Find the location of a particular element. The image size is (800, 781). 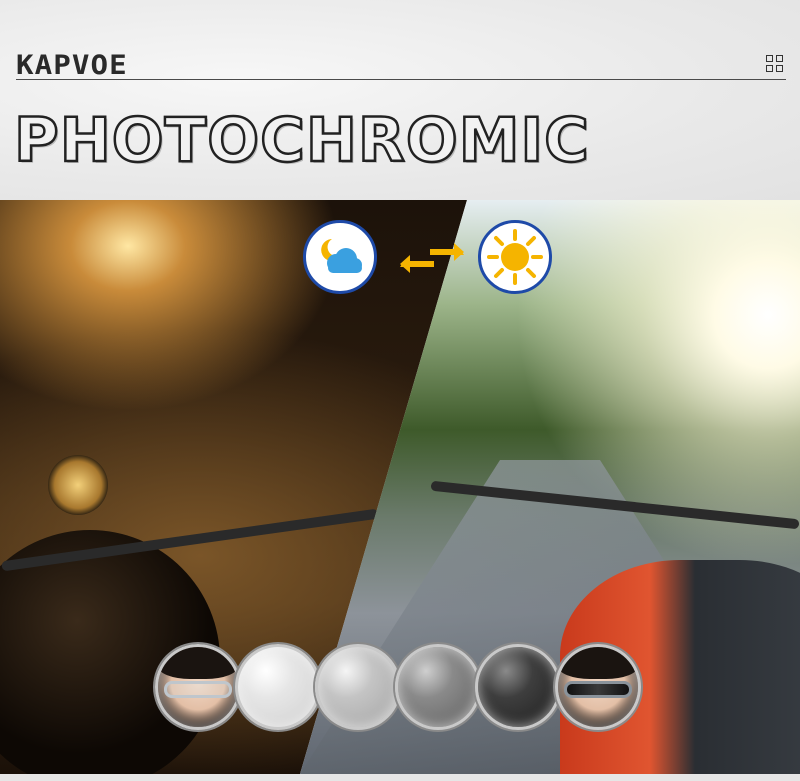

header-divider is located at coordinates (401, 79).